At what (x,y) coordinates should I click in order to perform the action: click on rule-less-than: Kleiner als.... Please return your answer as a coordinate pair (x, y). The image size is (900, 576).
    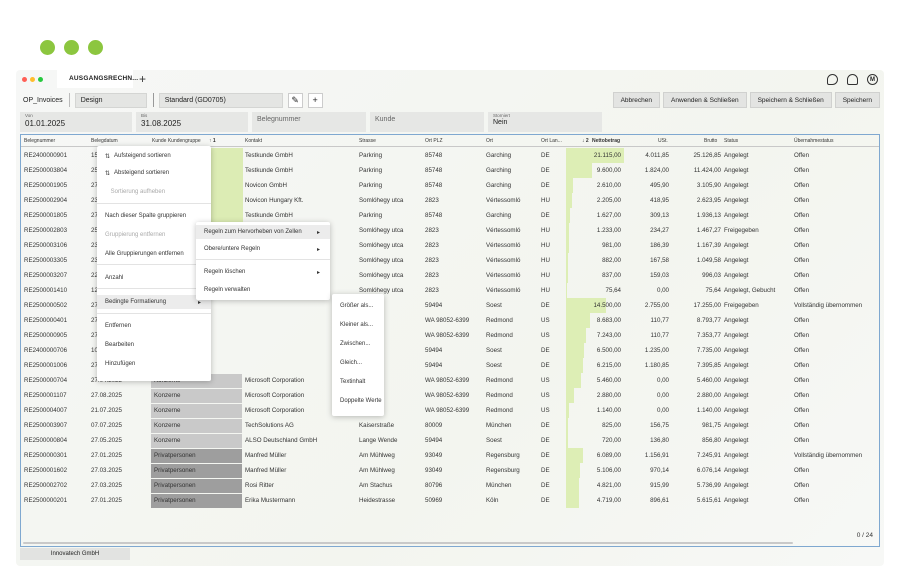
    Looking at the image, I should click on (358, 325).